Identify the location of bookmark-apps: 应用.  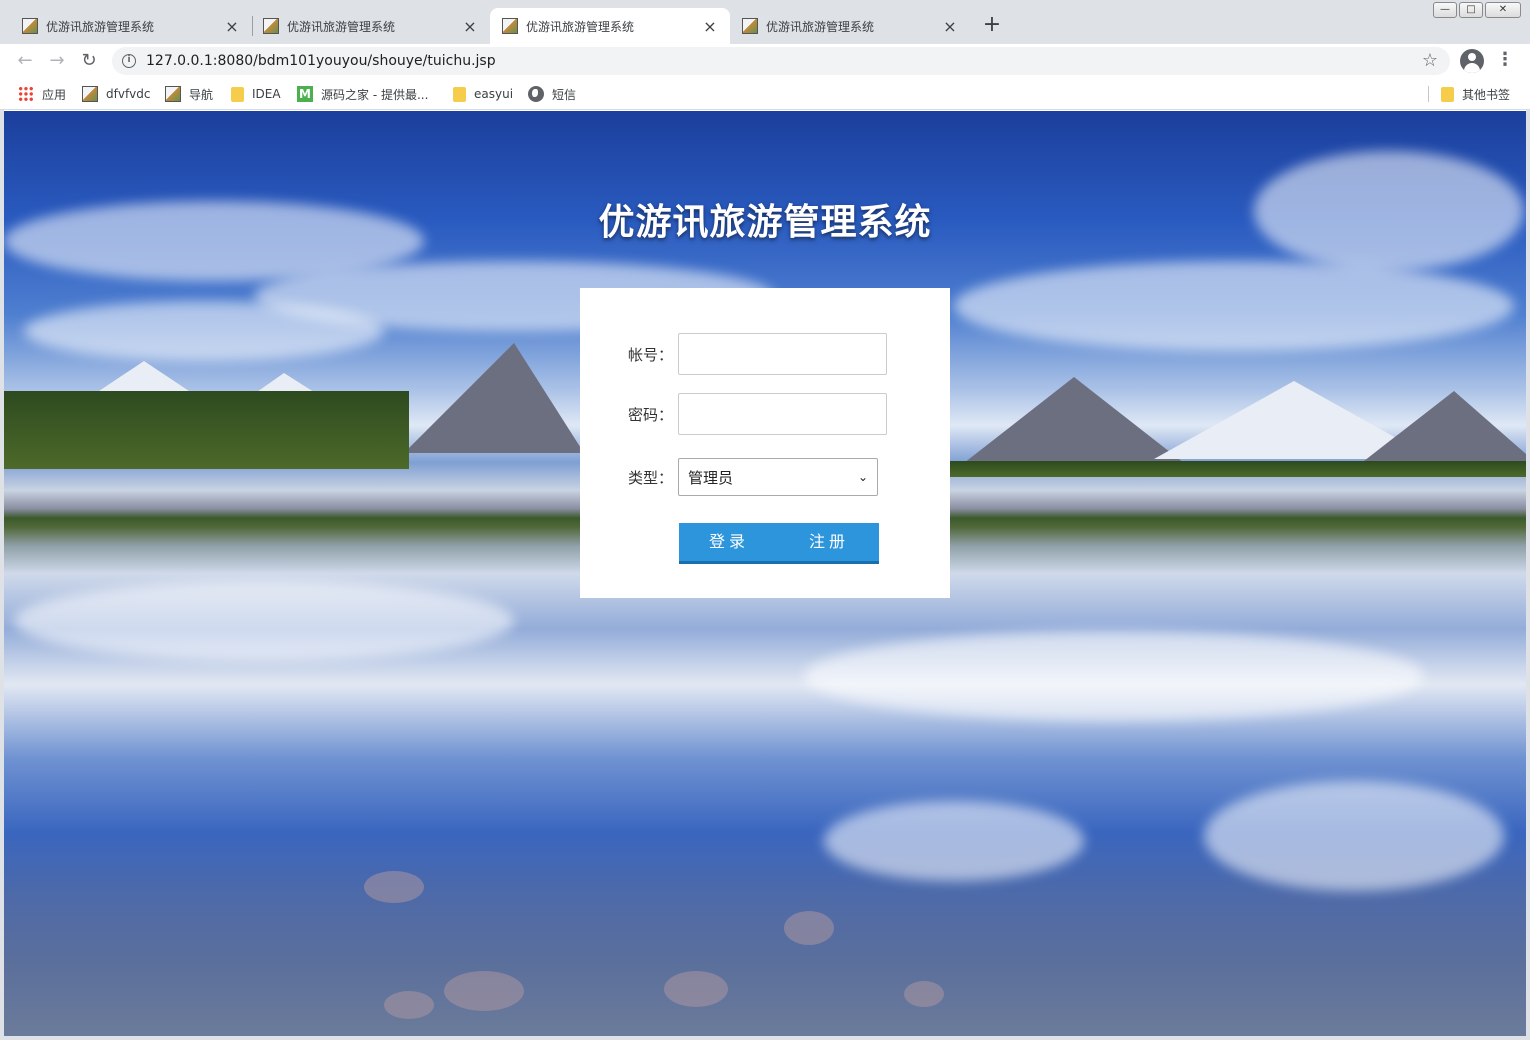
(42, 94).